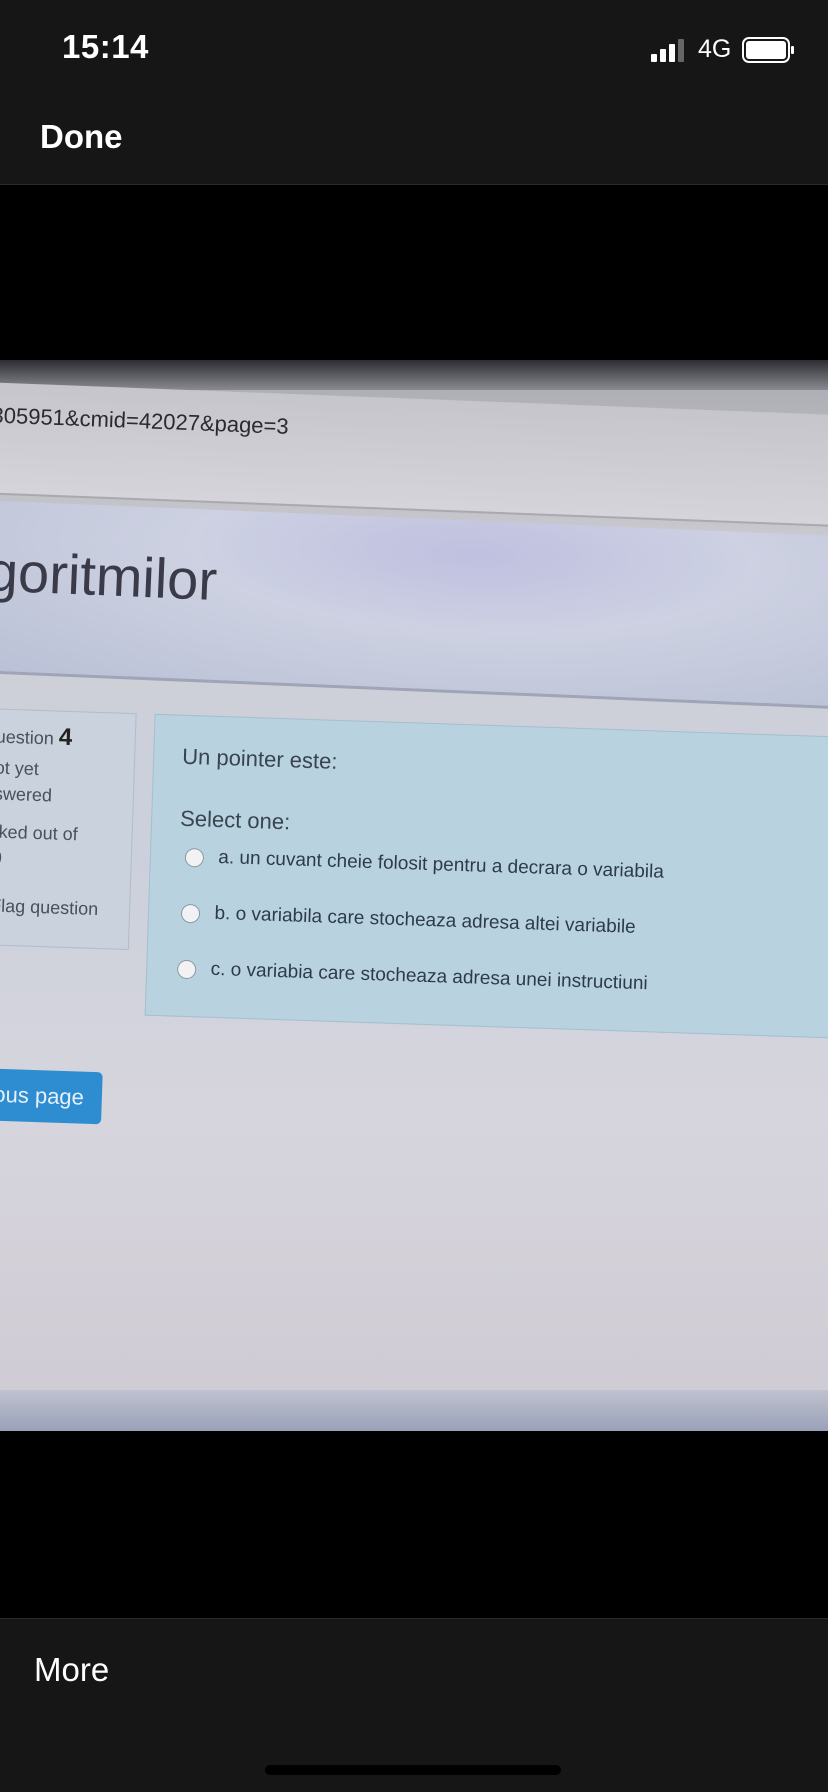  Describe the element at coordinates (49, 907) in the screenshot. I see `flag-question-link: Flag question` at that location.